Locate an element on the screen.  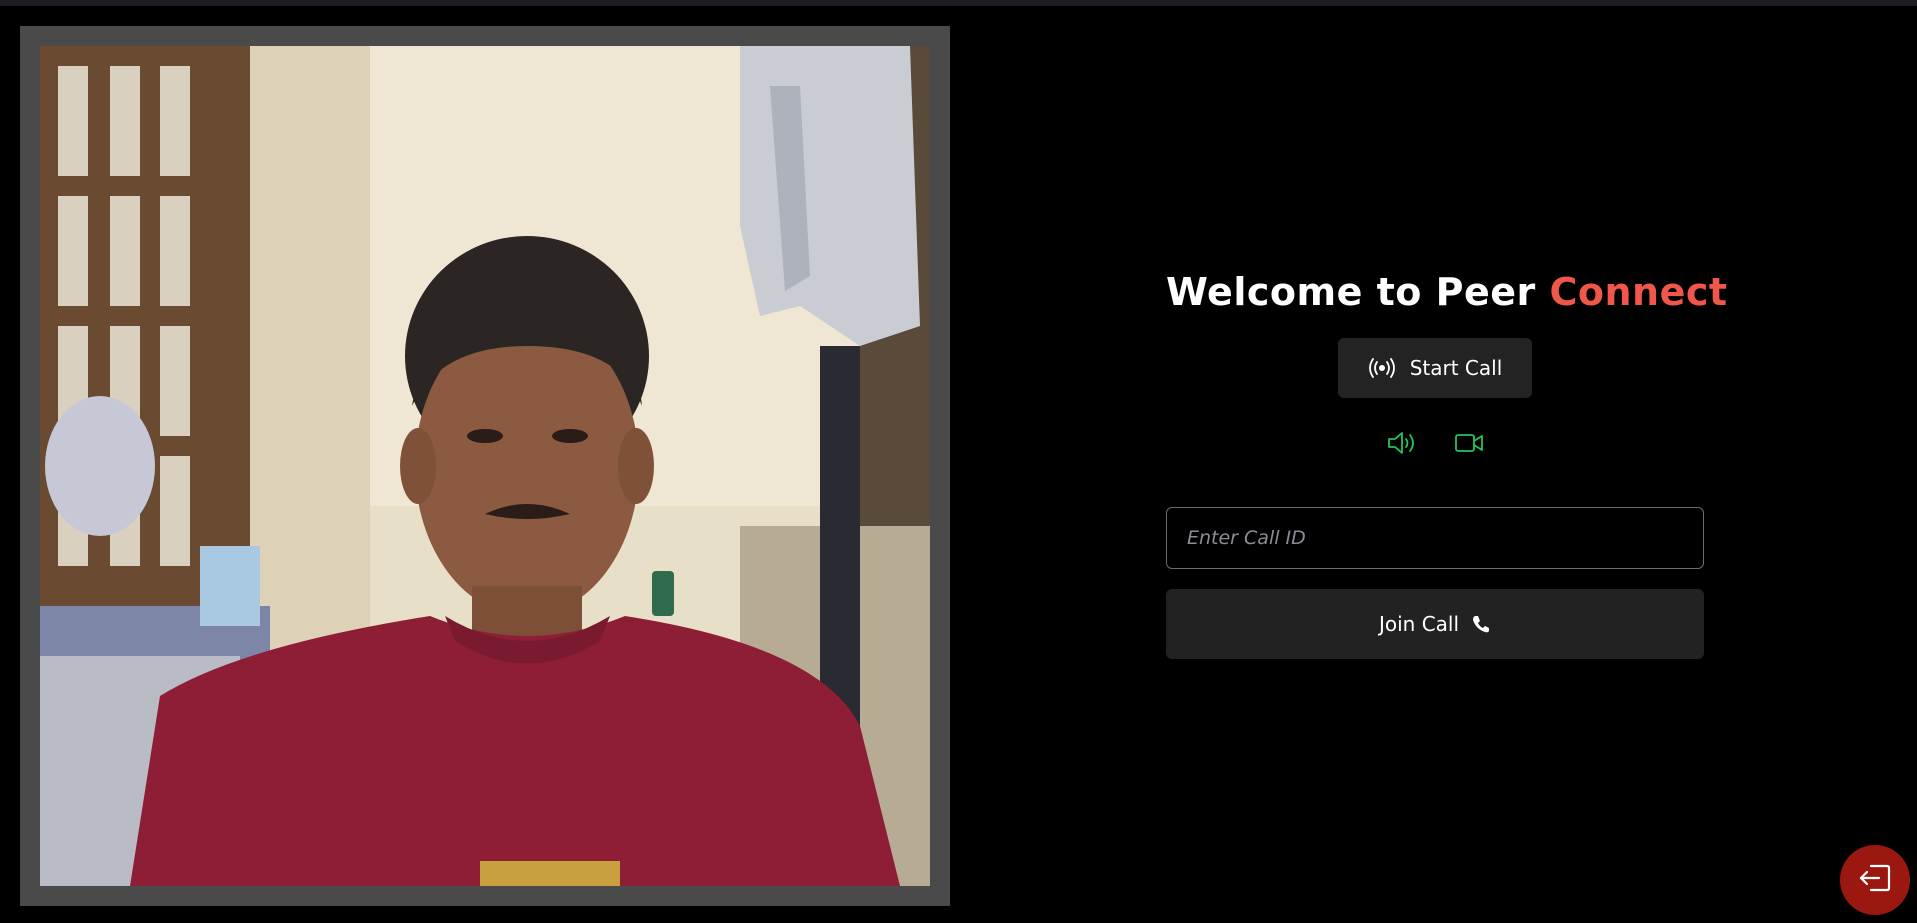
video-camera-icon is located at coordinates (1469, 443).